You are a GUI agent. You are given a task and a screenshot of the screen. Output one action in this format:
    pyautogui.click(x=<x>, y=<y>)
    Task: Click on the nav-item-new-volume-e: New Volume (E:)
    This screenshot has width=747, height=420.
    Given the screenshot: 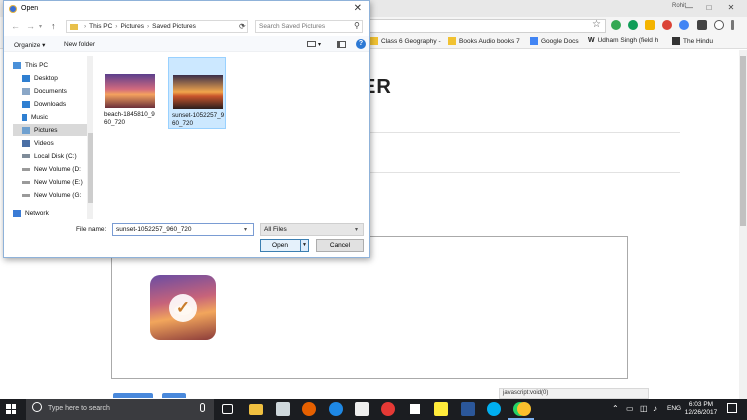 What is the action you would take?
    pyautogui.click(x=51, y=182)
    